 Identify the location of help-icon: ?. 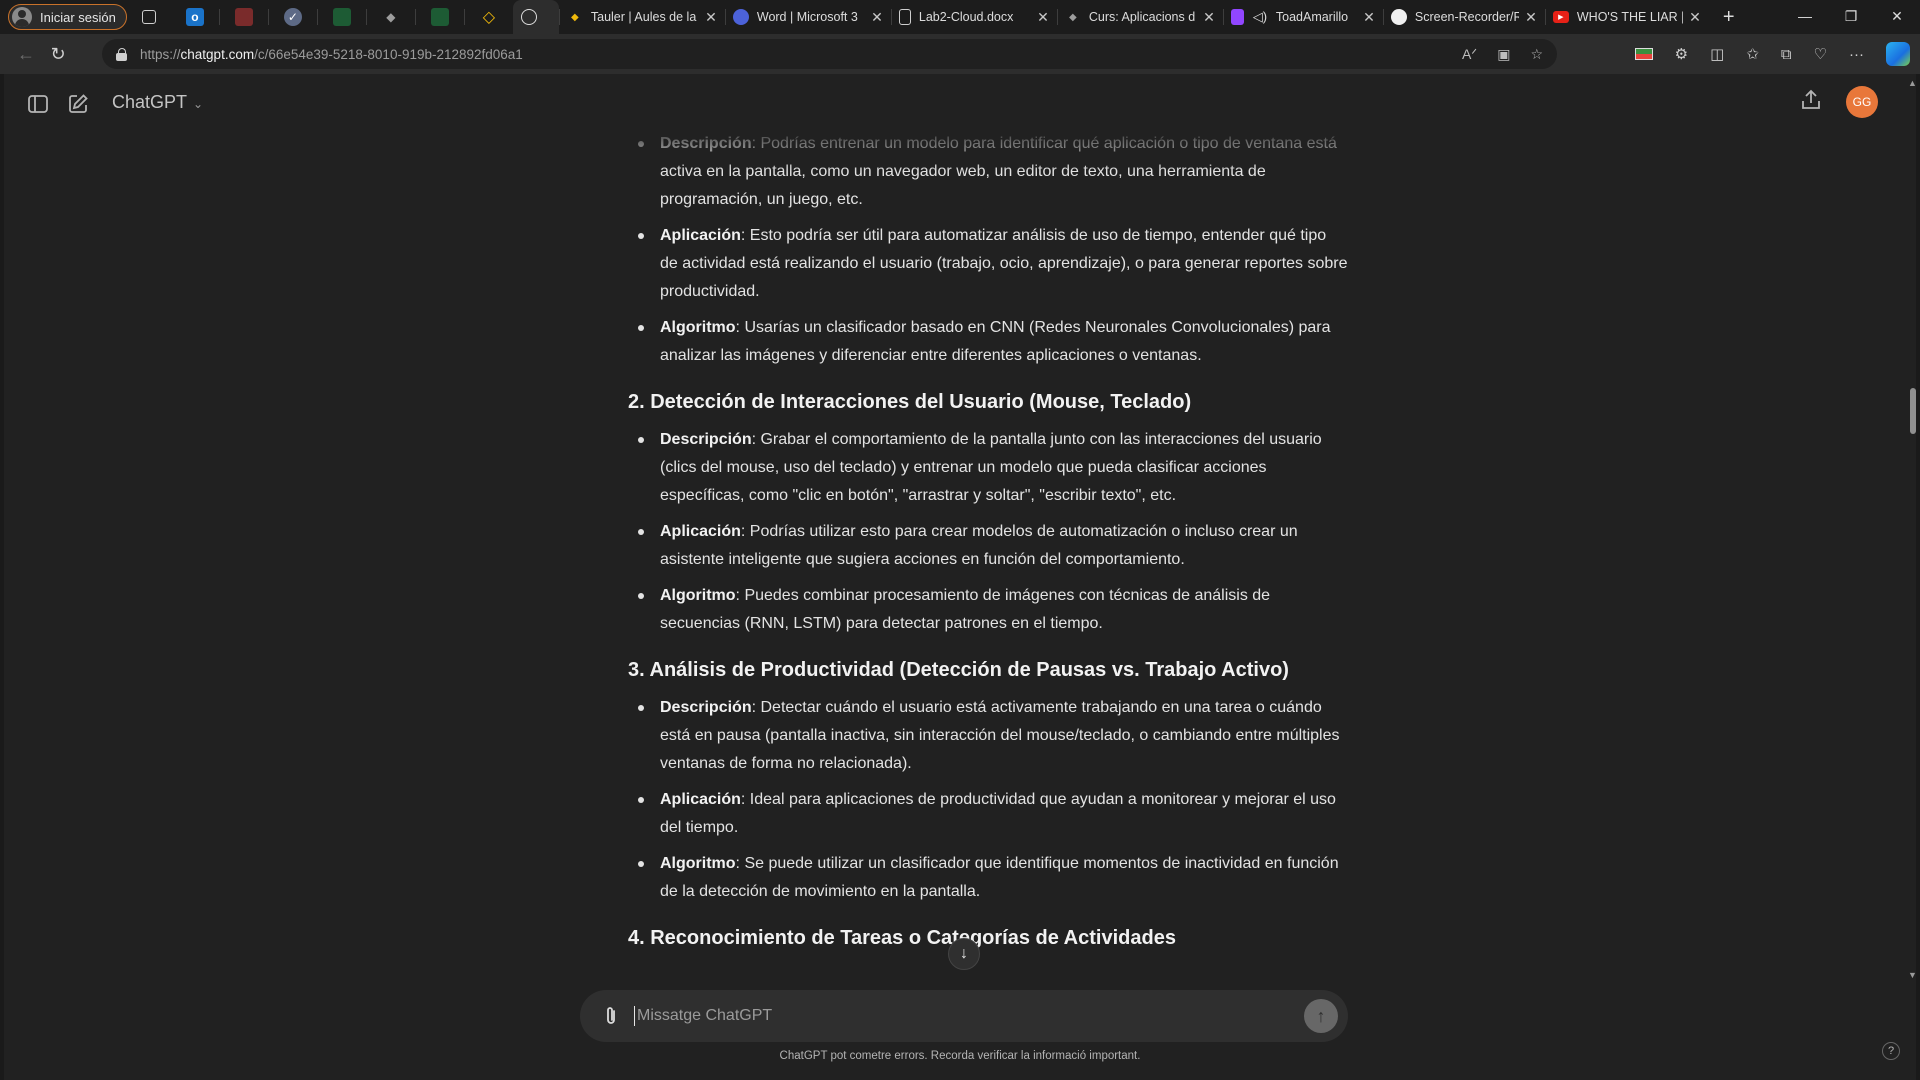
(1891, 1051).